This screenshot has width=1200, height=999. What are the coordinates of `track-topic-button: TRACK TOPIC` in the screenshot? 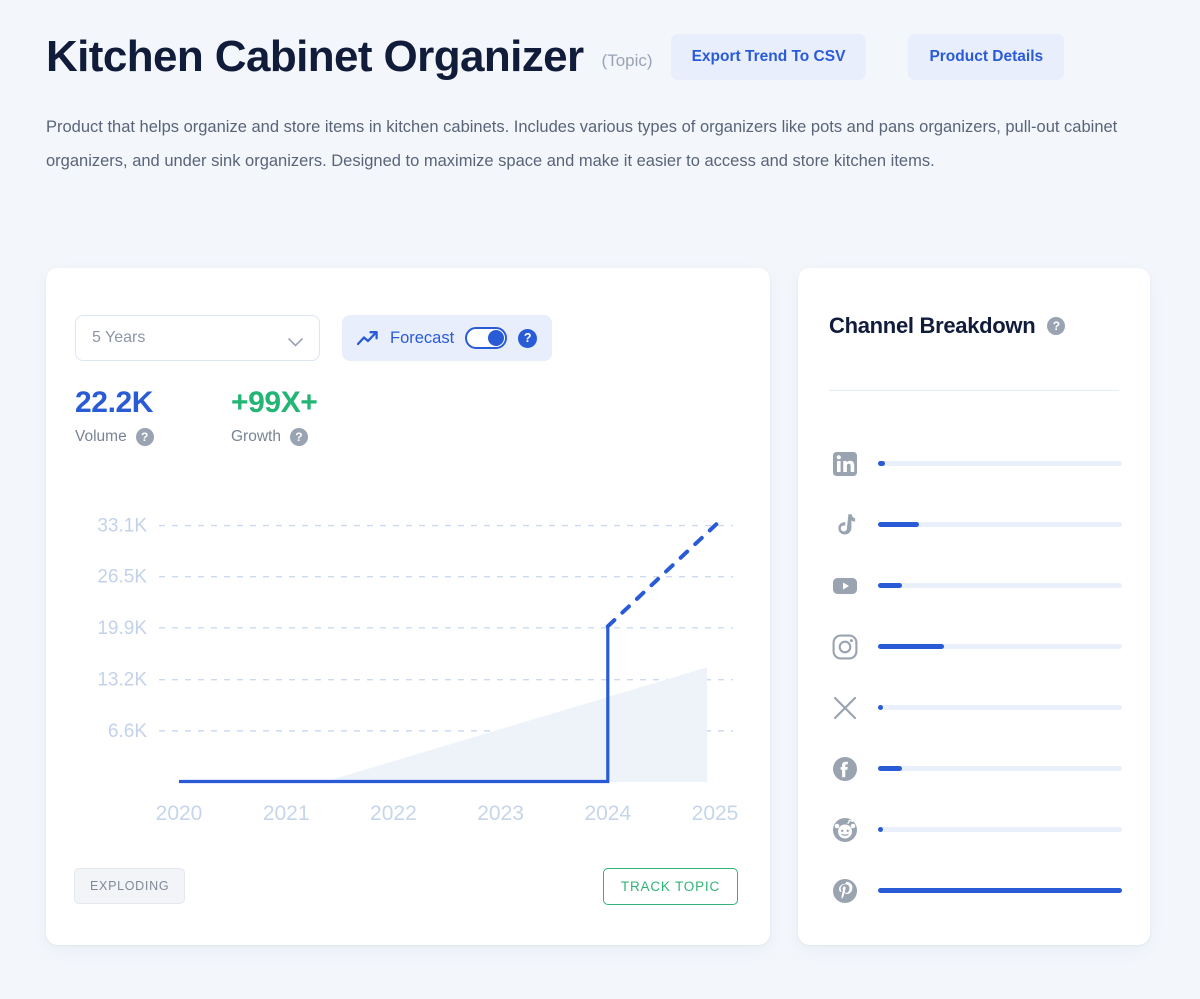 It's located at (670, 886).